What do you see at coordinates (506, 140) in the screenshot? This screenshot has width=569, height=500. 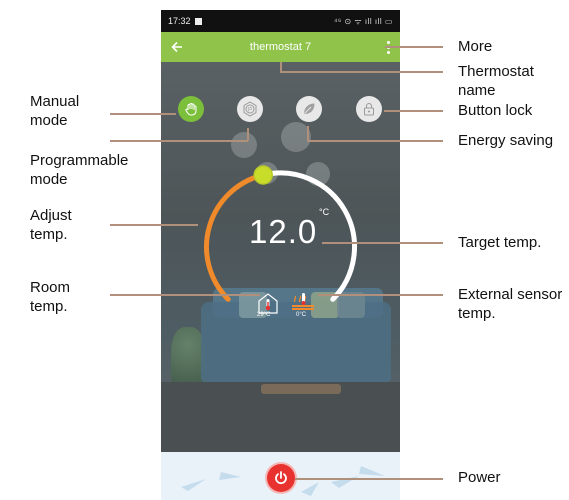 I see `label-energy-saving: Energy saving` at bounding box center [506, 140].